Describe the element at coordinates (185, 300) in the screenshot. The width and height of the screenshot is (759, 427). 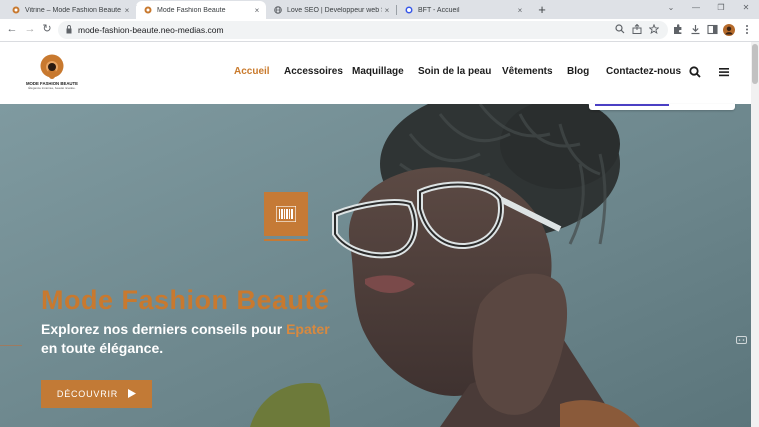
I see `hero-title: Mode Fashion Beauté` at that location.